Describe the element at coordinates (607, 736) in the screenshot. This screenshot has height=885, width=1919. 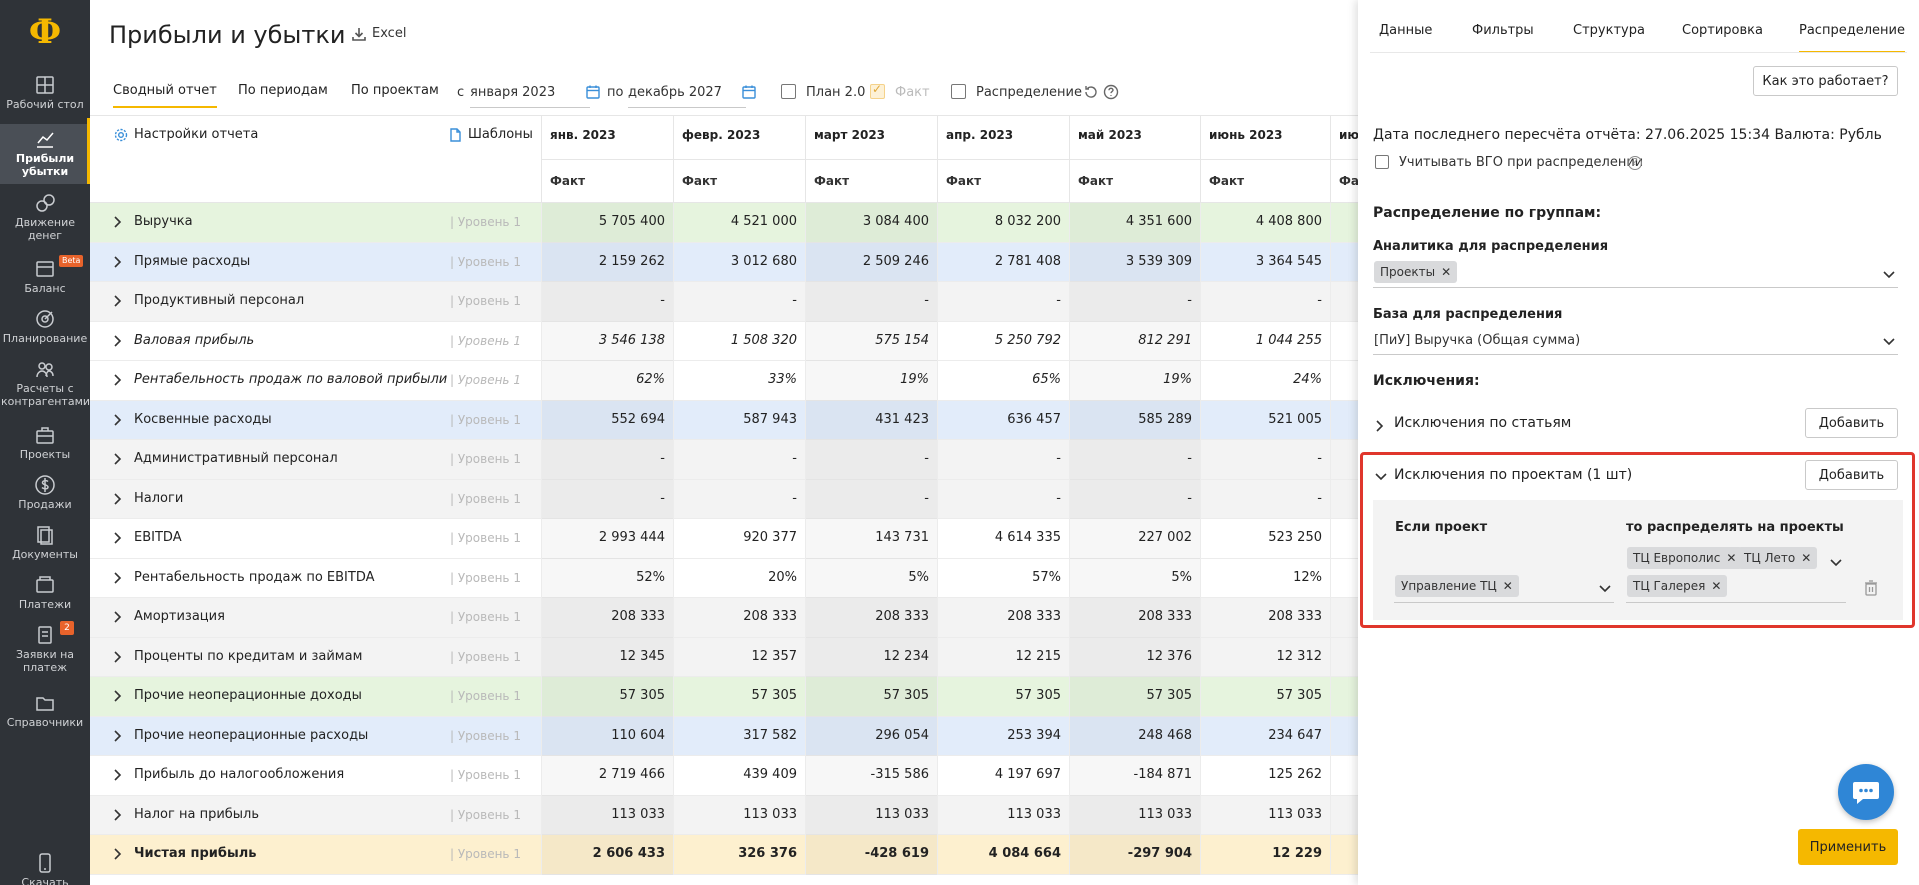
I see `table-cell: 110 604` at that location.